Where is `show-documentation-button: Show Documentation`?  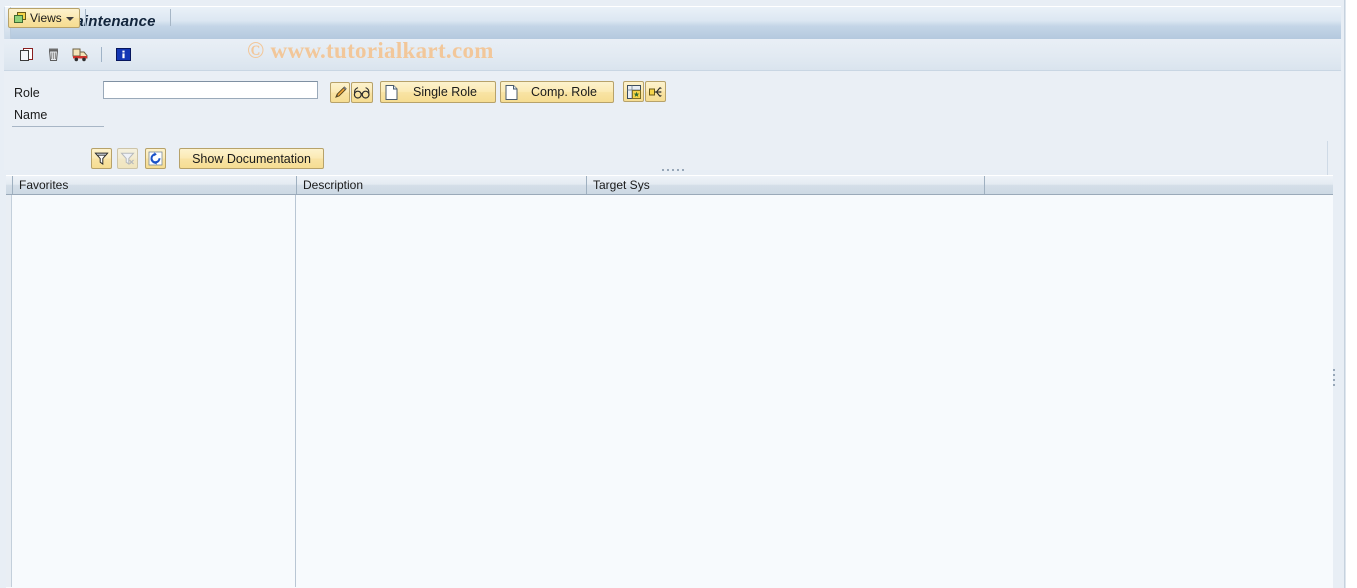 show-documentation-button: Show Documentation is located at coordinates (251, 158).